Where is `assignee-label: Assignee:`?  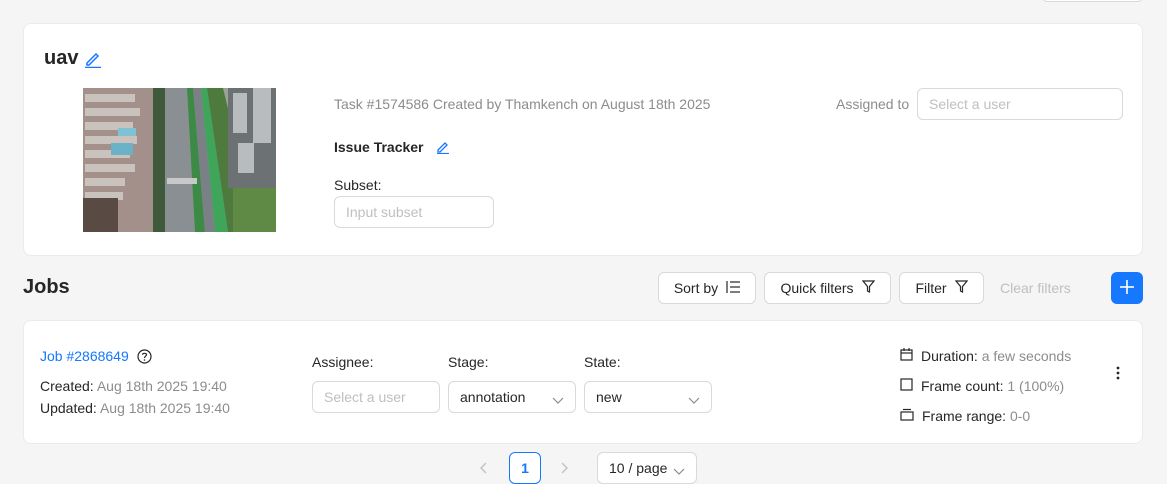
assignee-label: Assignee: is located at coordinates (343, 362).